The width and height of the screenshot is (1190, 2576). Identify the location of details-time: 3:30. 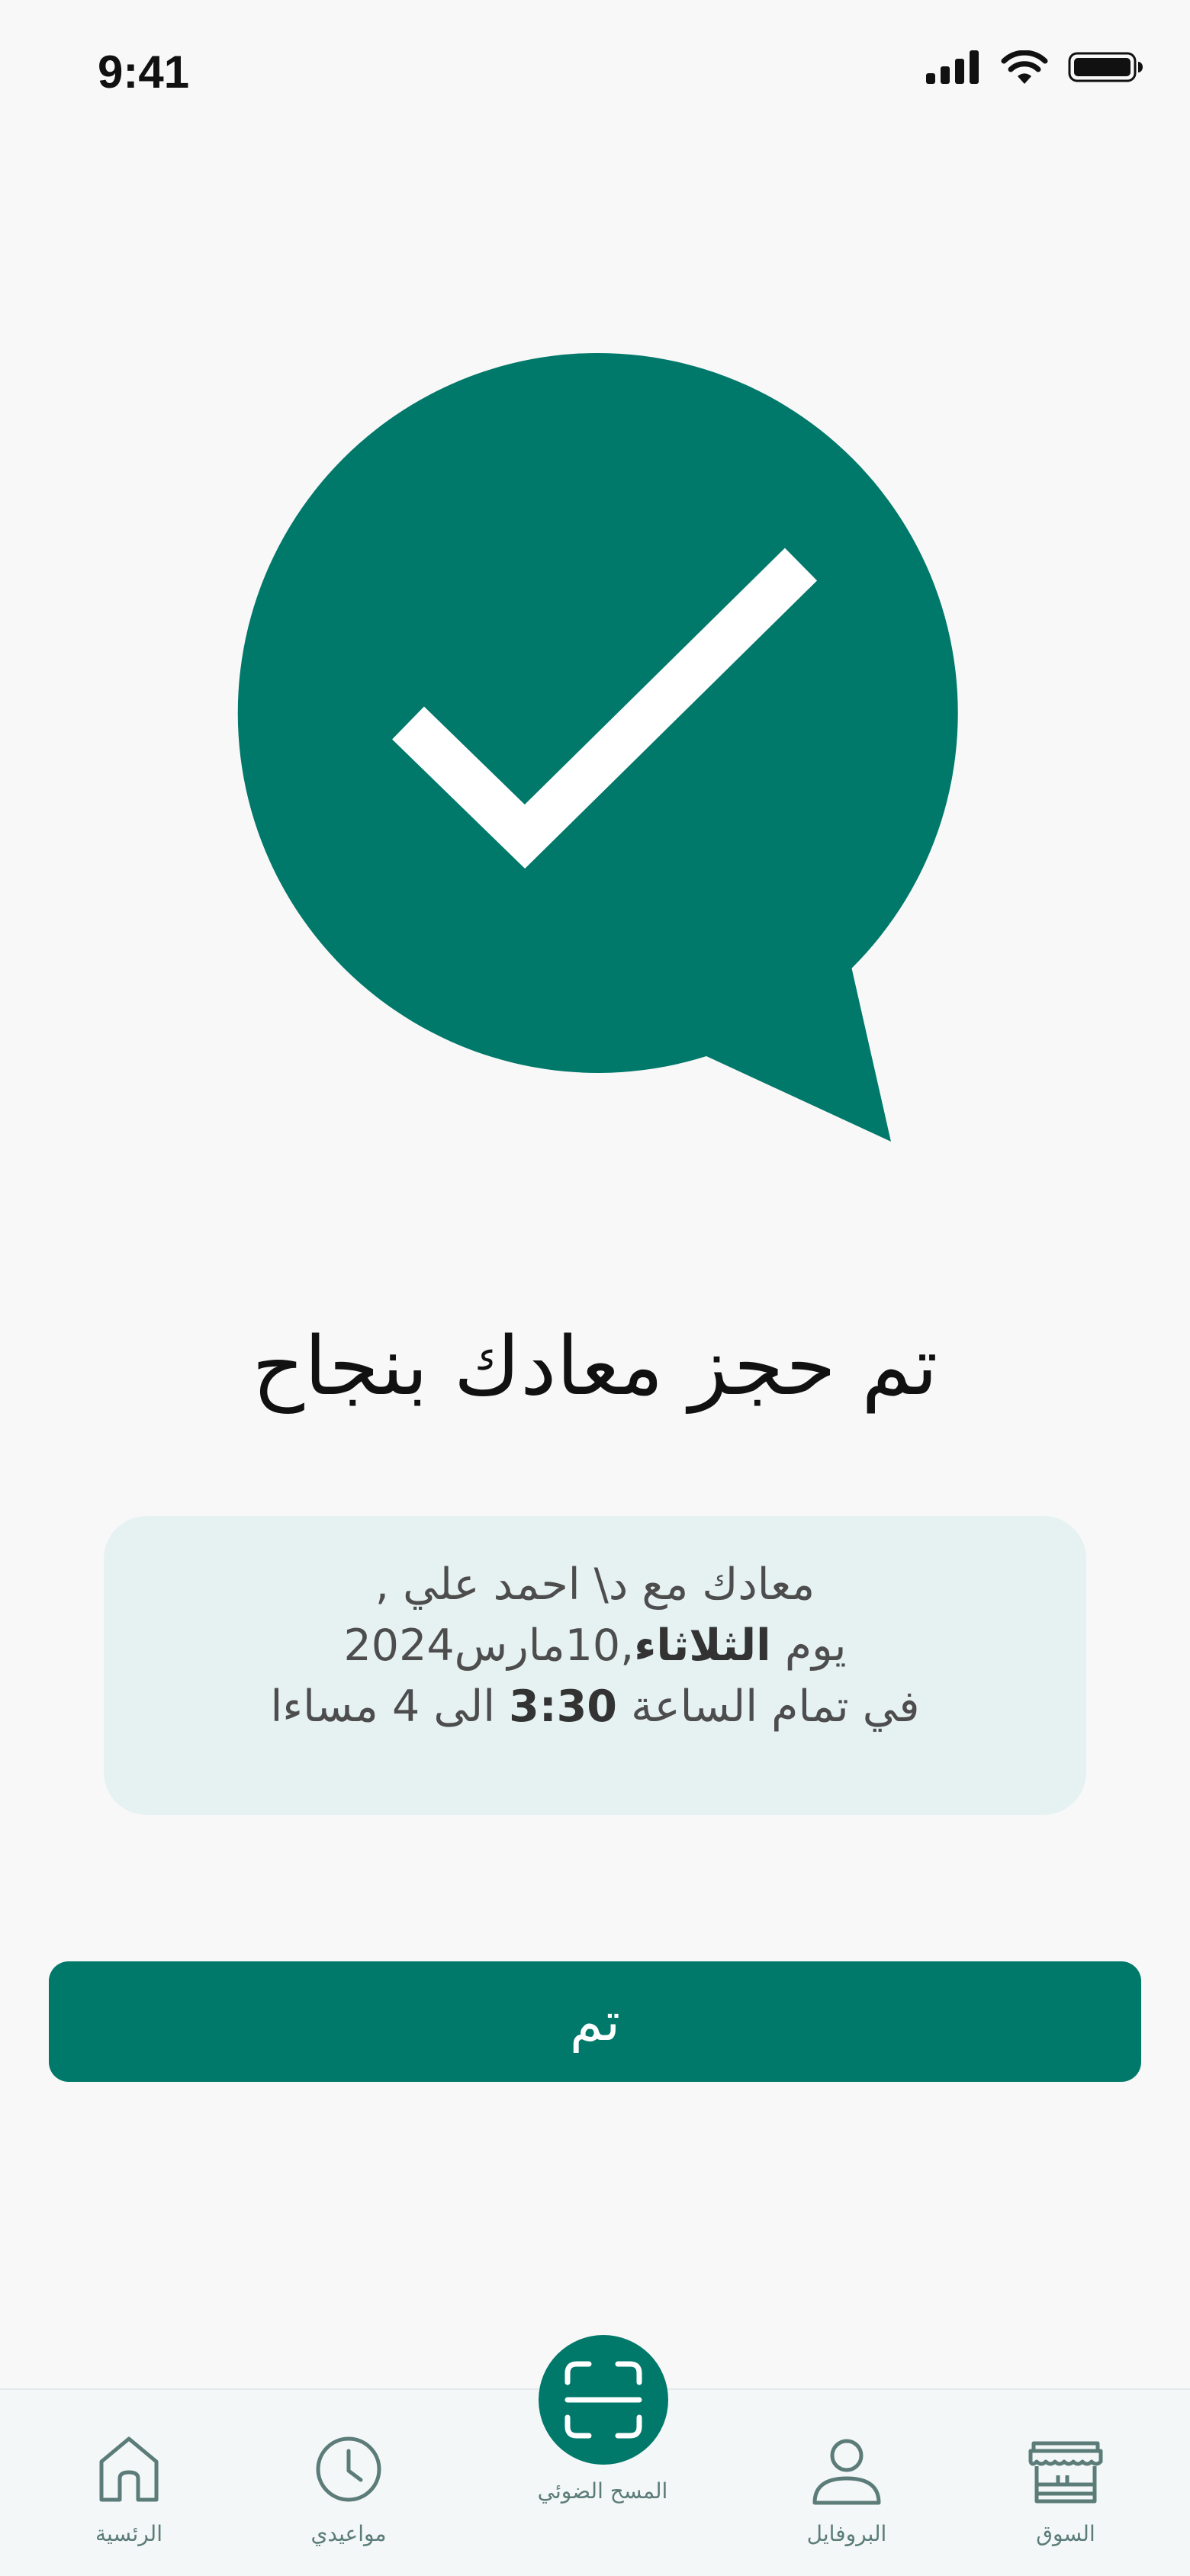
(563, 1706).